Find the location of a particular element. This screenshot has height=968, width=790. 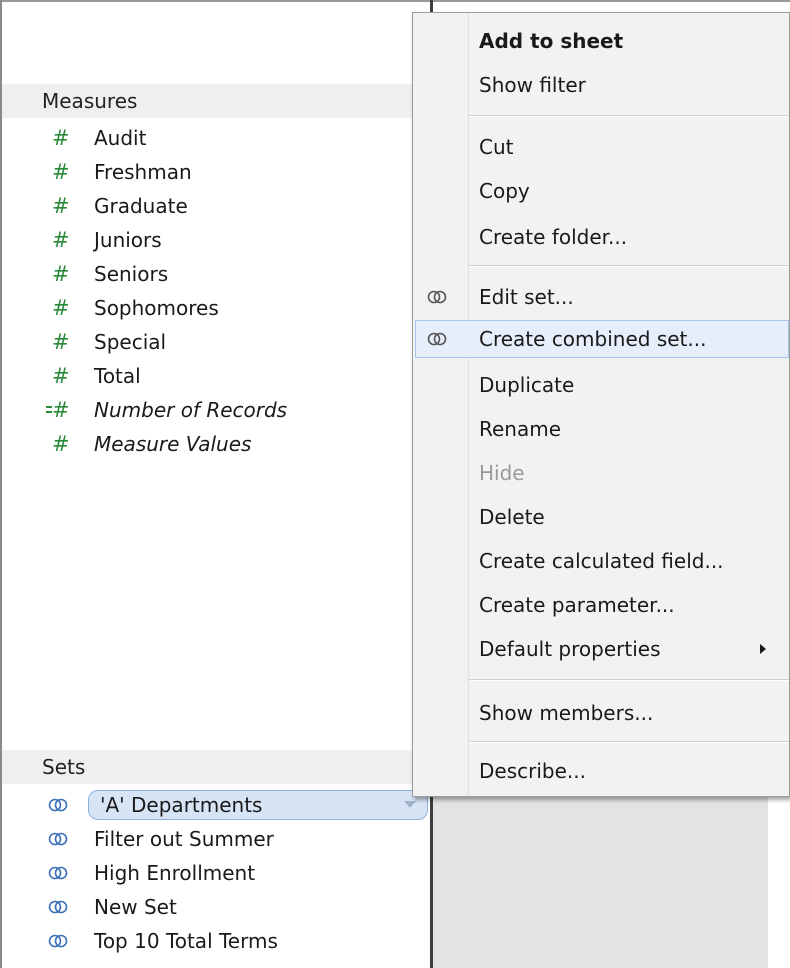

measure-field-audit: # Audit is located at coordinates (216, 138).